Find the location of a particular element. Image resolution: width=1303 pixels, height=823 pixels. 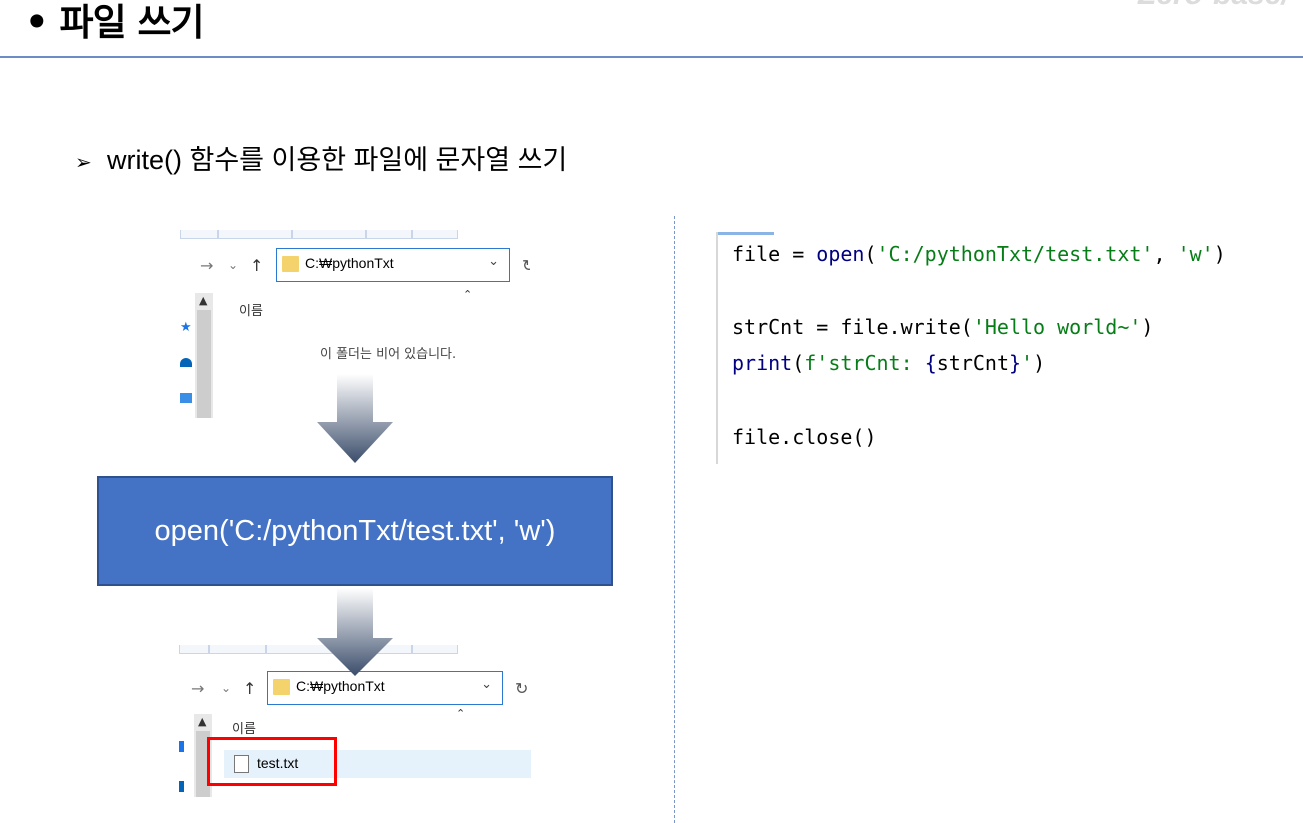

empty-folder-message: 이 폴더는 비어 있습니다. is located at coordinates (388, 354).